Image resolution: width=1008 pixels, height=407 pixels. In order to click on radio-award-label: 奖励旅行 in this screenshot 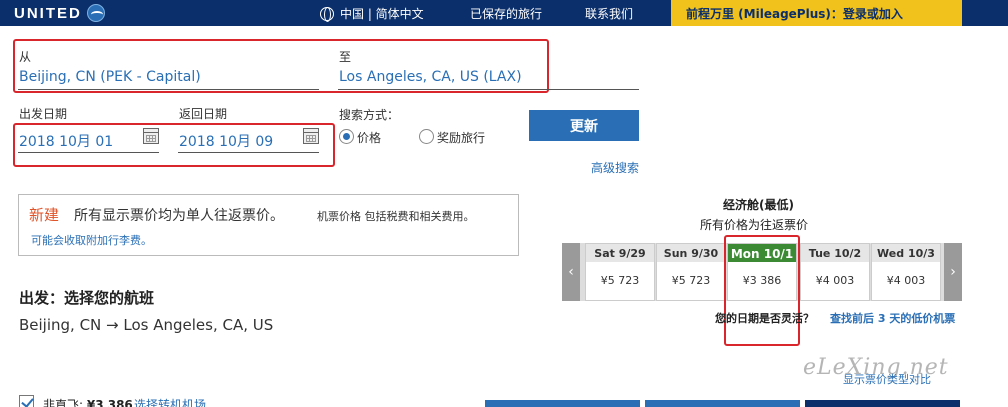, I will do `click(461, 137)`.